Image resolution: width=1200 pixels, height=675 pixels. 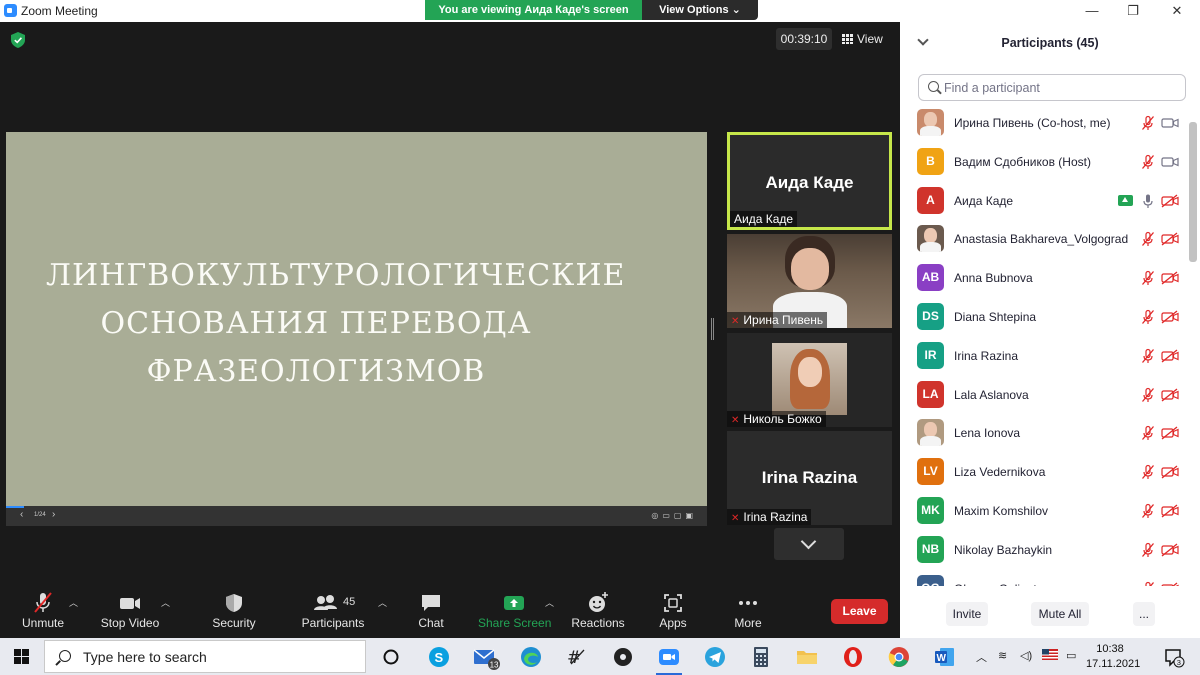 I want to click on video-tile-nikol-bozhko: ✕ Николь Божко, so click(x=809, y=380).